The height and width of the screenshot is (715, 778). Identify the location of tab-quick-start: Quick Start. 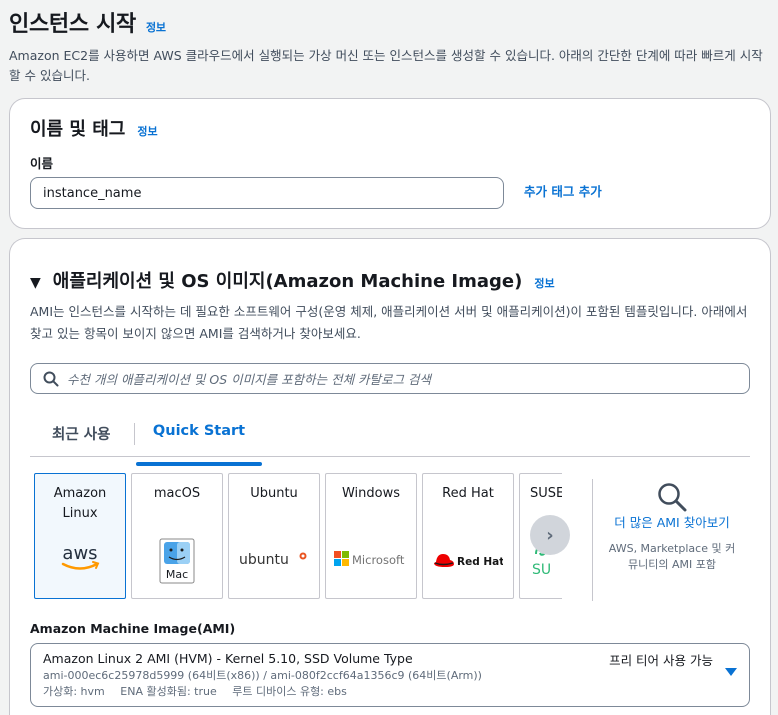
(199, 444).